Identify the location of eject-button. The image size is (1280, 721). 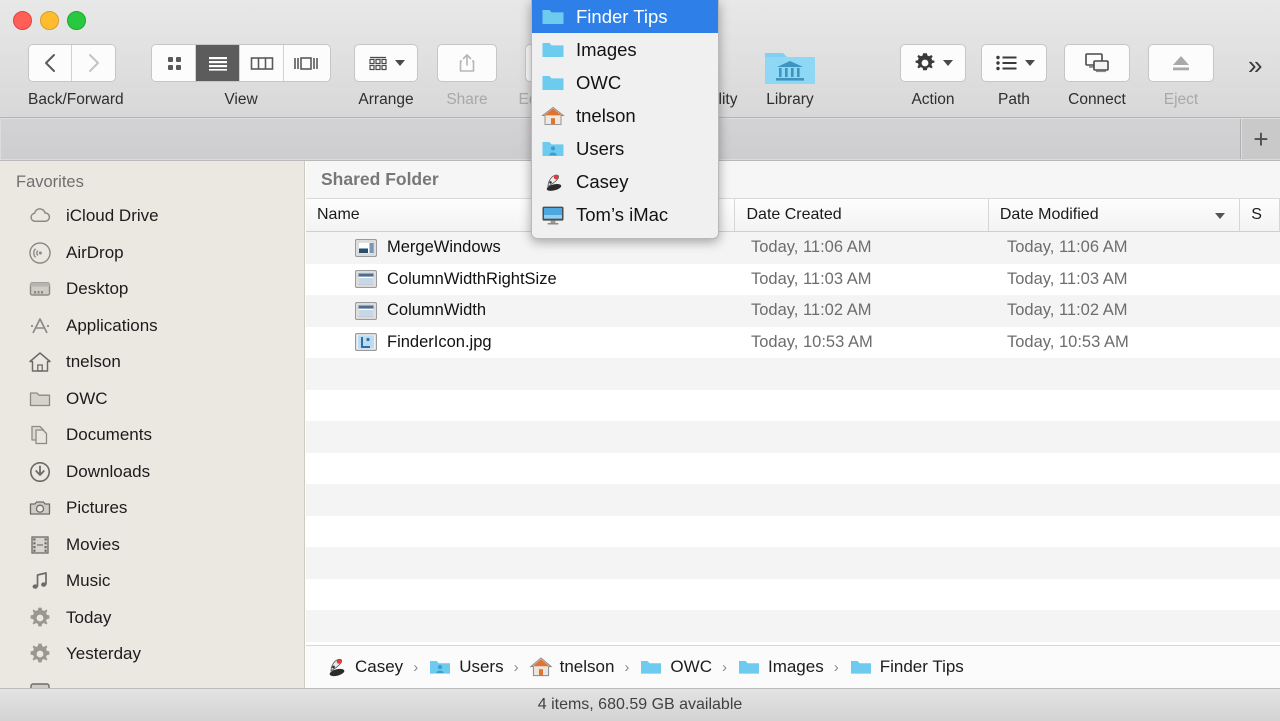
(1181, 63).